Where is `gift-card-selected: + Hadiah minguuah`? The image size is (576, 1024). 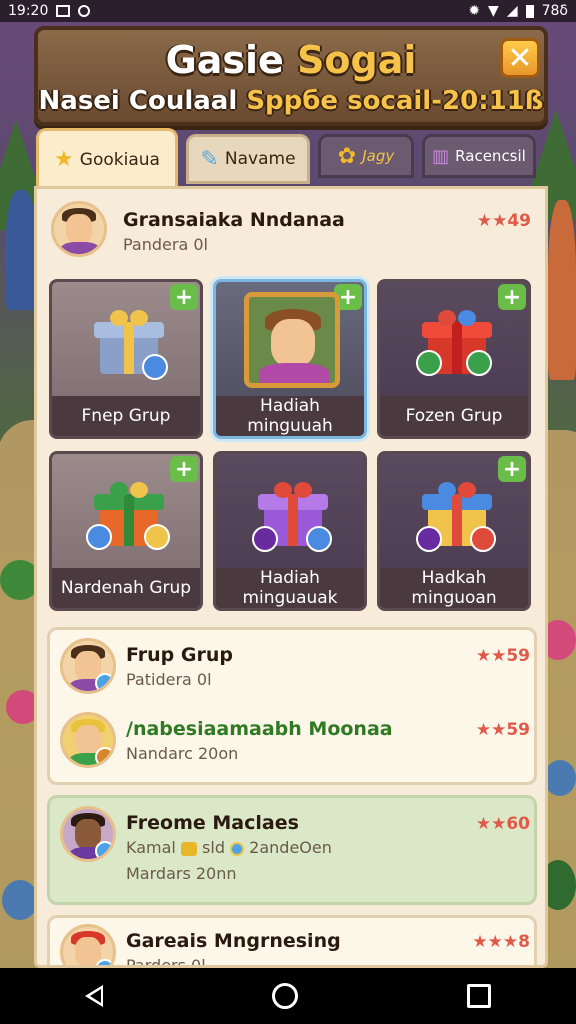 gift-card-selected: + Hadiah minguuah is located at coordinates (290, 359).